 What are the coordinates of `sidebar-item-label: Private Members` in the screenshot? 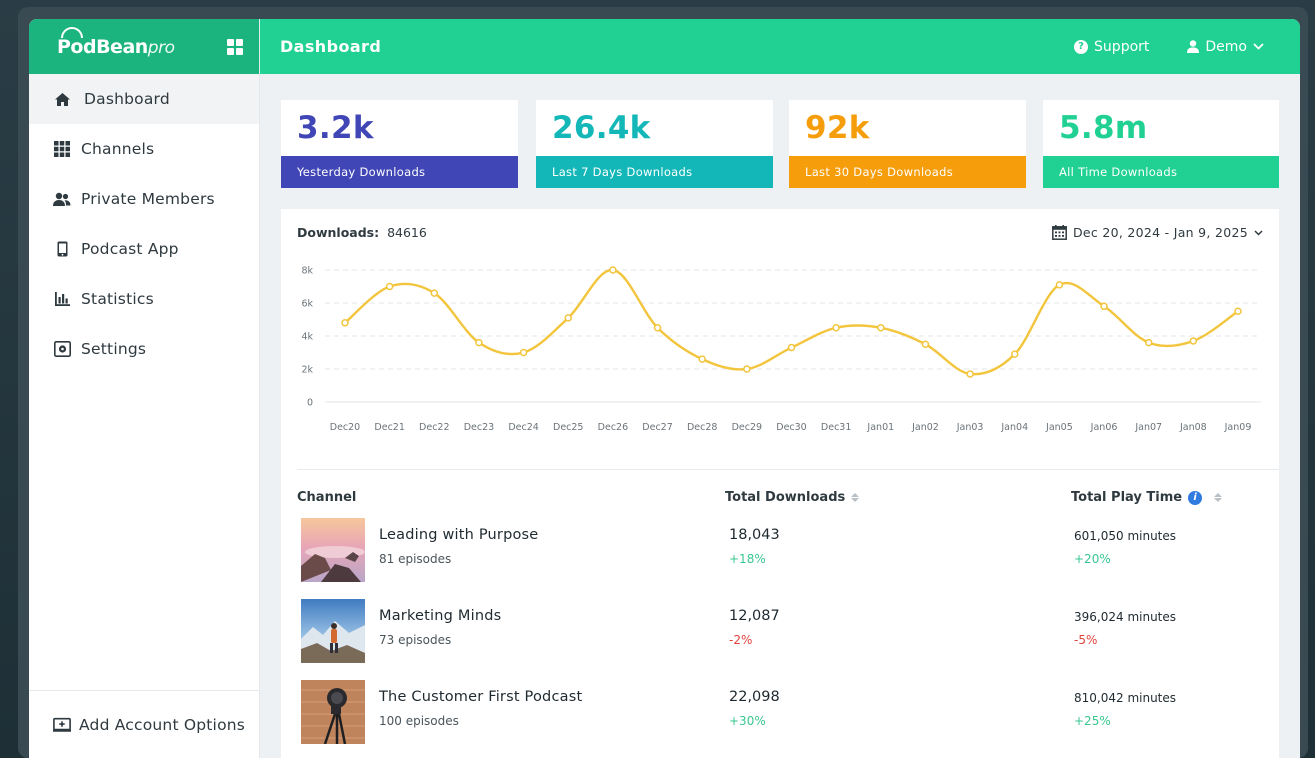 It's located at (148, 199).